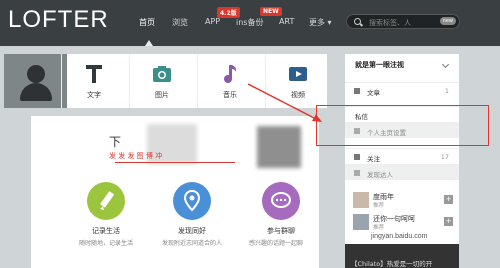 This screenshot has width=500, height=268. I want to click on watermark: jingyan.baidu.com, so click(399, 236).